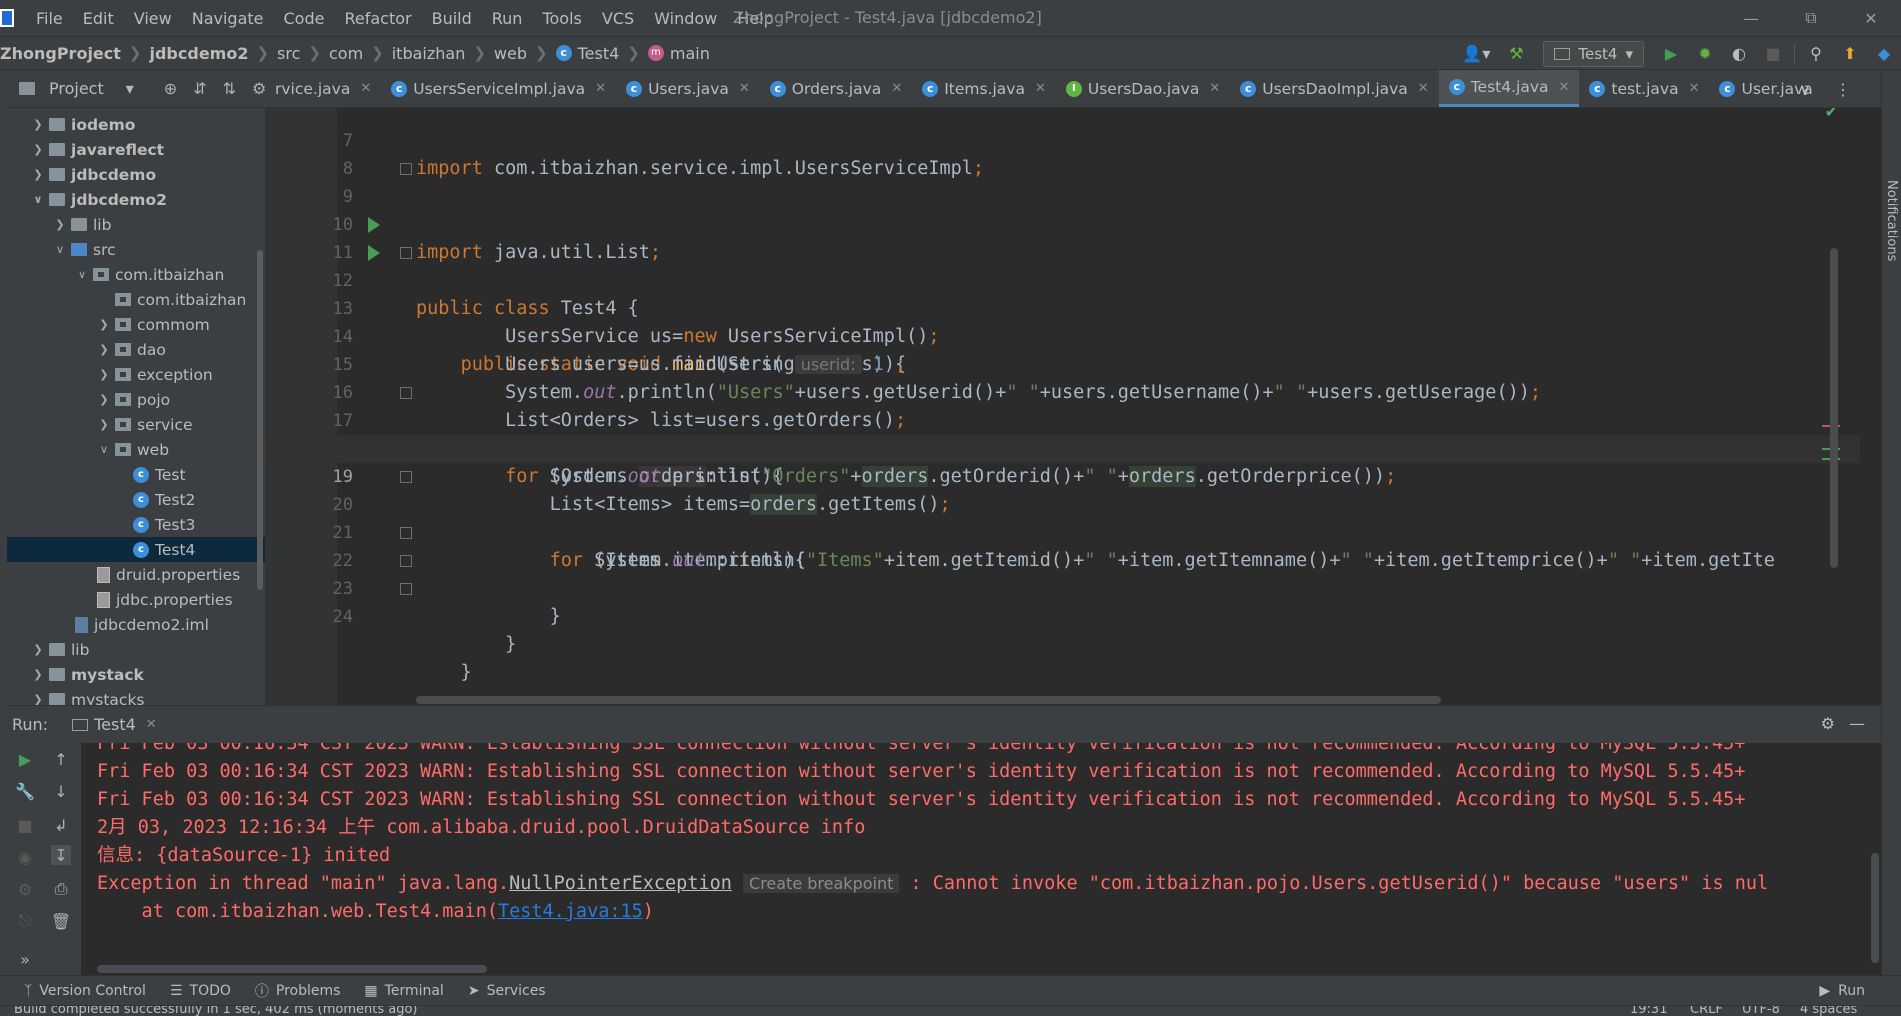  Describe the element at coordinates (1143, 88) in the screenshot. I see `tab-usersdao: I UsersDao.java ✕` at that location.